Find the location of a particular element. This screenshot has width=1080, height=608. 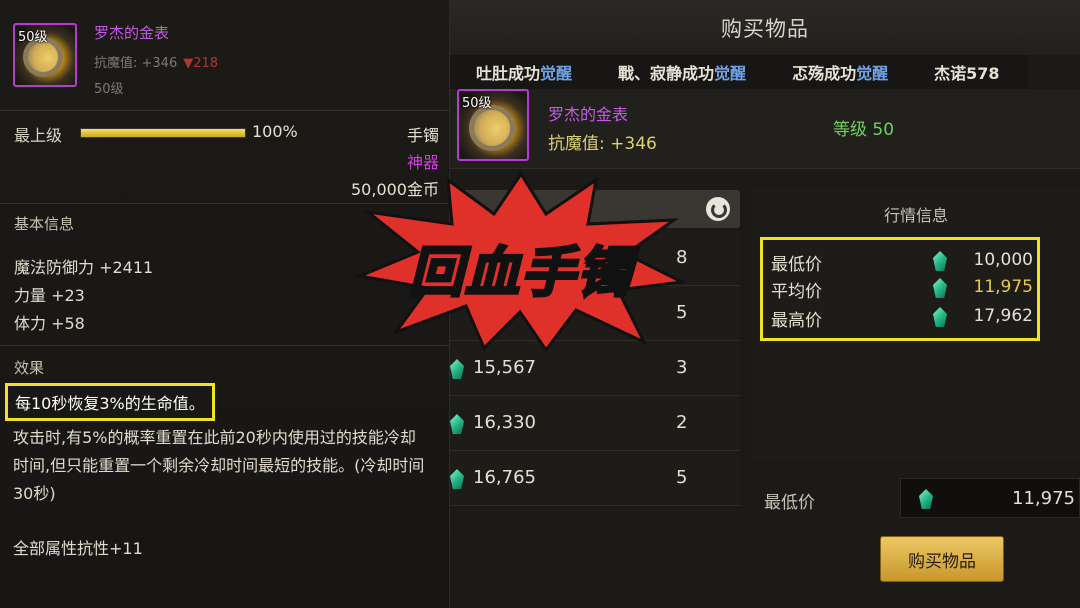

market-row-value: 11,975 is located at coordinates (1003, 287).